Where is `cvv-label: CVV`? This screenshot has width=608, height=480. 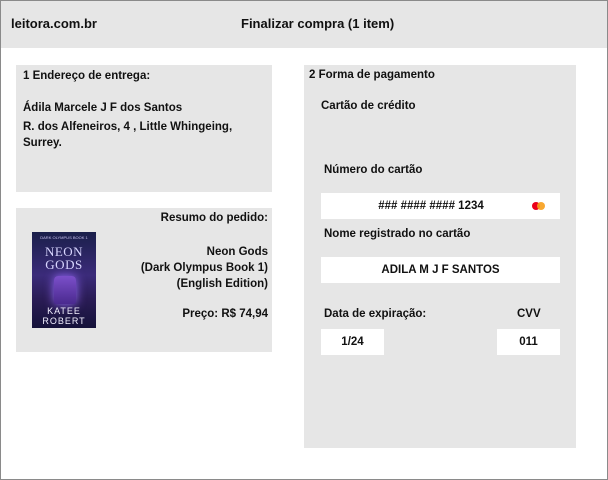
cvv-label: CVV is located at coordinates (529, 314).